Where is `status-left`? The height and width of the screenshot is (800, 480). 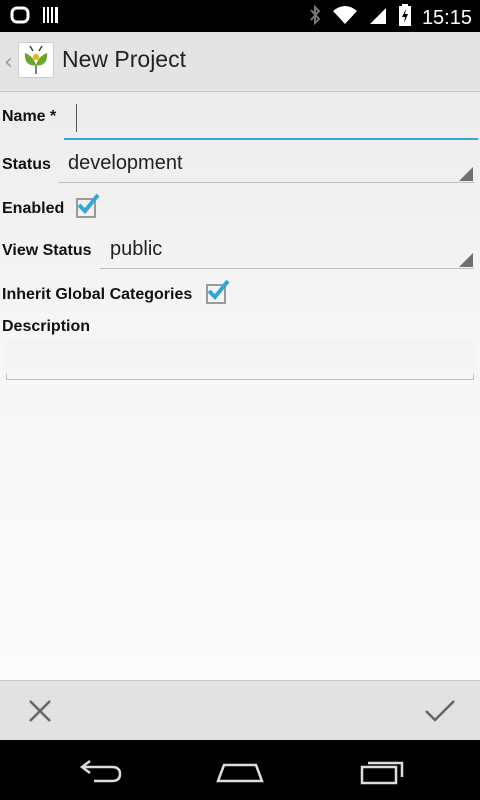
status-left is located at coordinates (35, 17).